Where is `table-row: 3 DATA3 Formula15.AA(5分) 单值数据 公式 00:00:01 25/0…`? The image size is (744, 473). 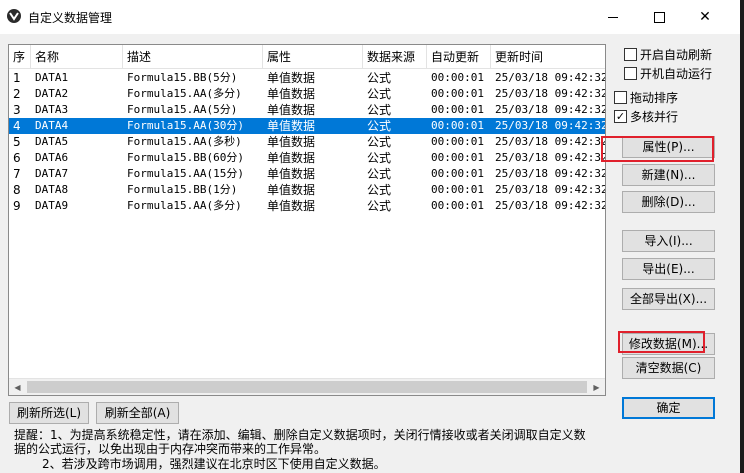
table-row: 3 DATA3 Formula15.AA(5分) 单值数据 公式 00:00:01 25/0… is located at coordinates (307, 110).